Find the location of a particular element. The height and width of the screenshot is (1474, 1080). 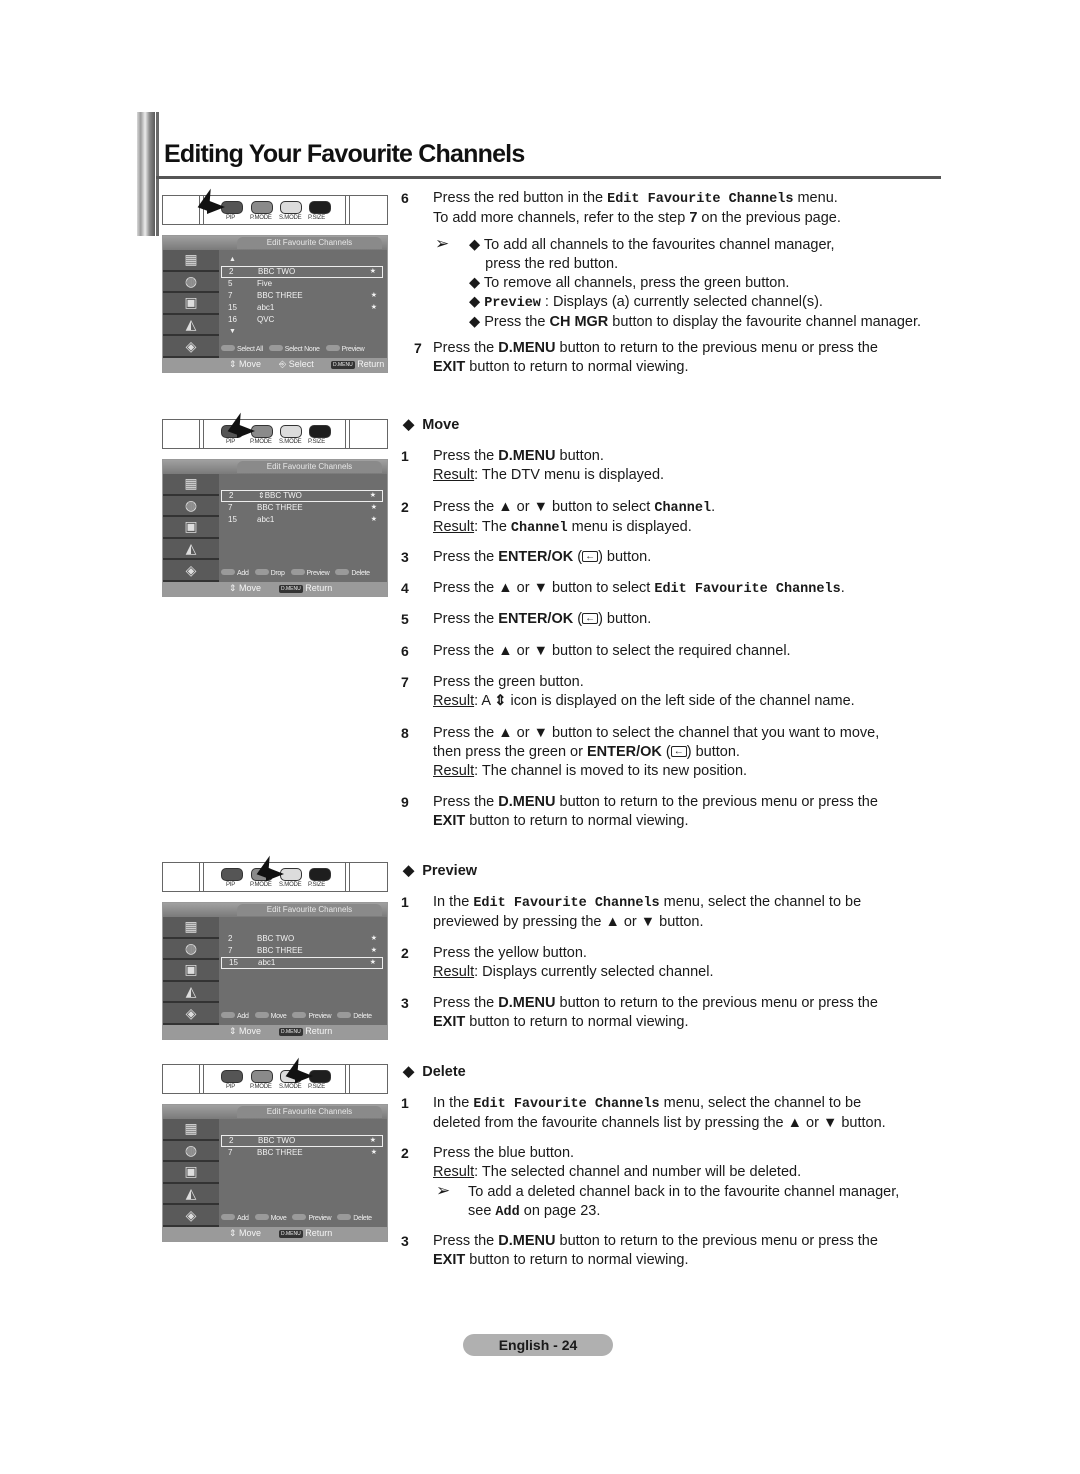

enter-icon is located at coordinates (590, 618).